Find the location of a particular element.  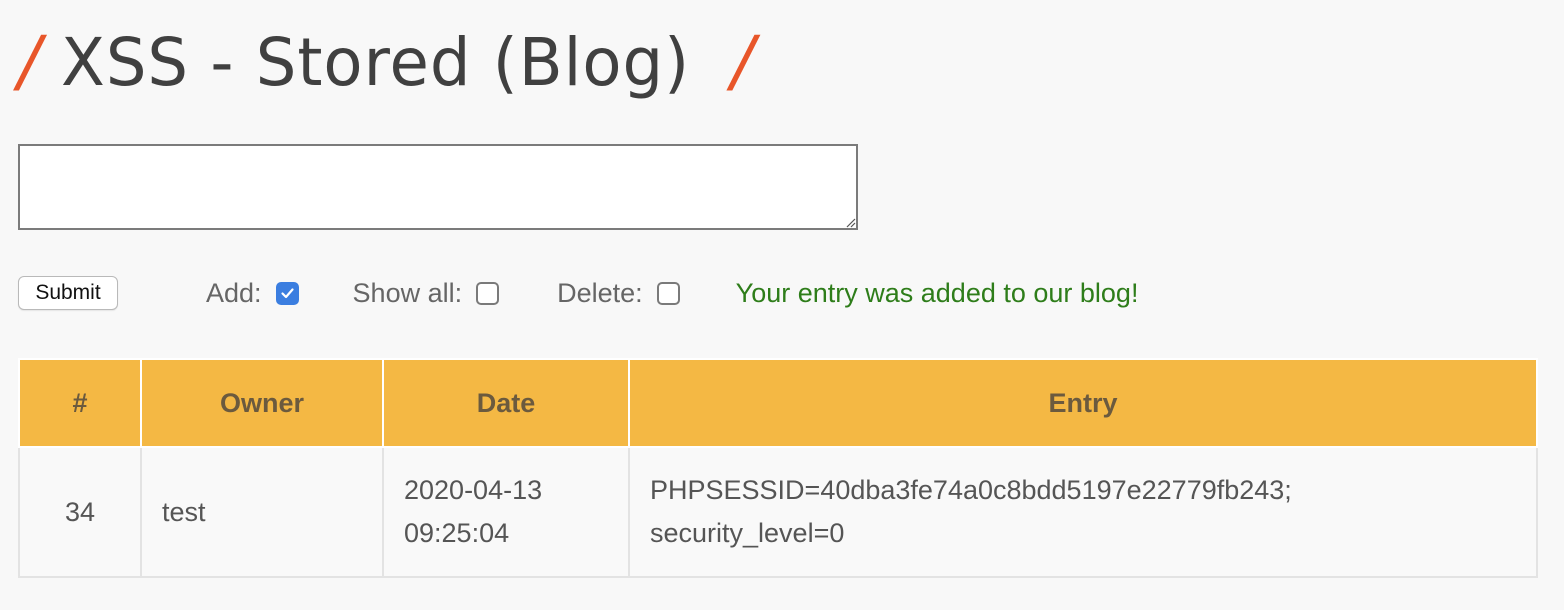

show-all-option: Show all: is located at coordinates (426, 293).